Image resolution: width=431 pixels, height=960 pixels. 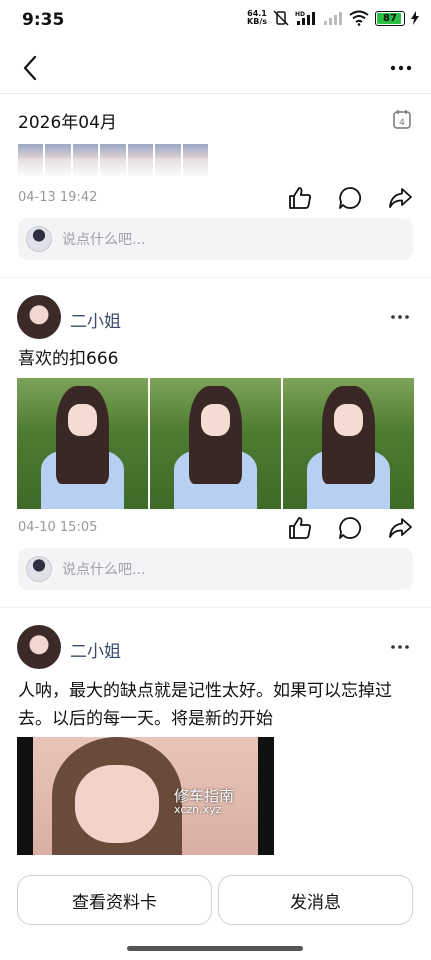 What do you see at coordinates (215, 912) in the screenshot?
I see `bottom-action-bar: 查看资料卡 发消息` at bounding box center [215, 912].